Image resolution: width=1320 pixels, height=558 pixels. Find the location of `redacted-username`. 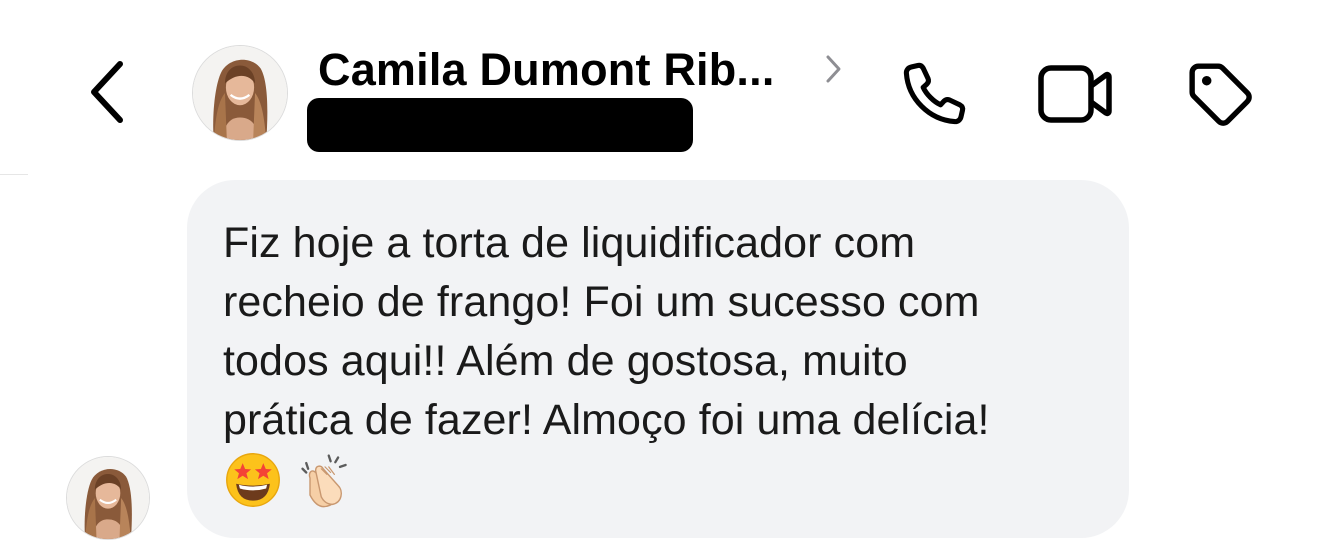

redacted-username is located at coordinates (500, 125).